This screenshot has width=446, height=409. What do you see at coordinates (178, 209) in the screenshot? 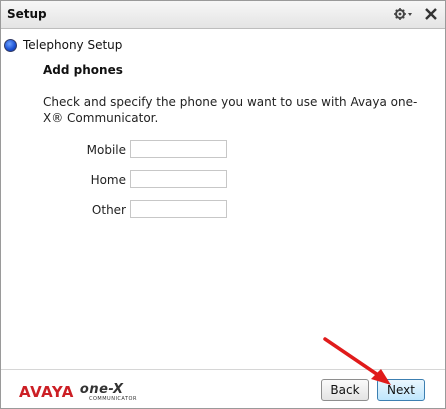
I see `other-input` at bounding box center [178, 209].